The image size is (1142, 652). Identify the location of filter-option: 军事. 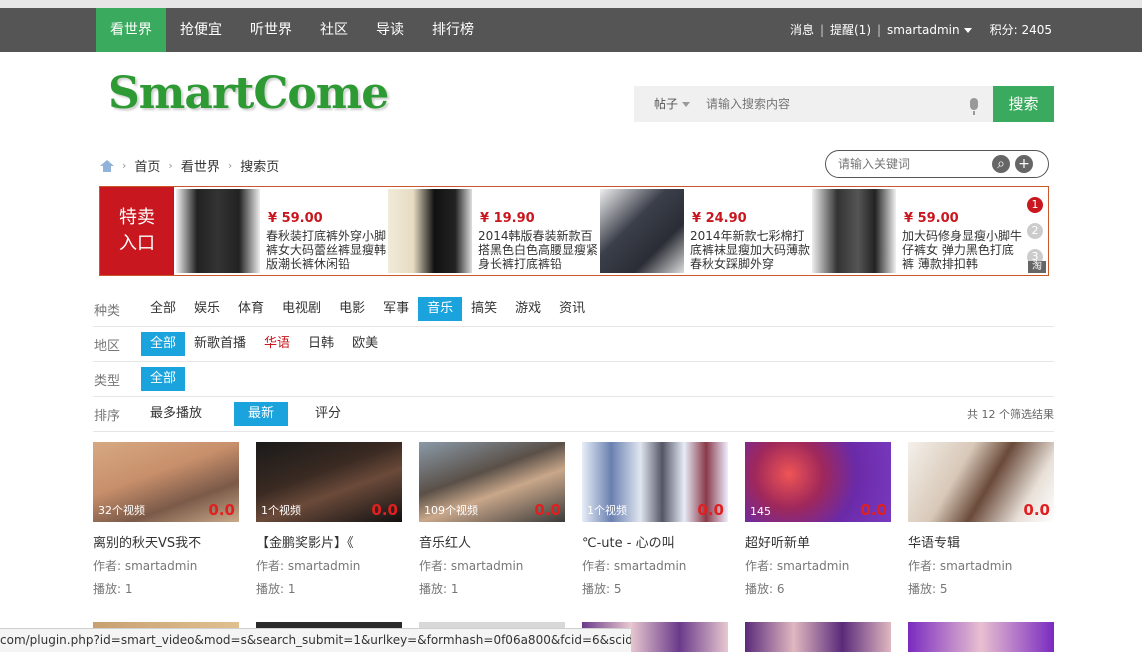
(396, 309).